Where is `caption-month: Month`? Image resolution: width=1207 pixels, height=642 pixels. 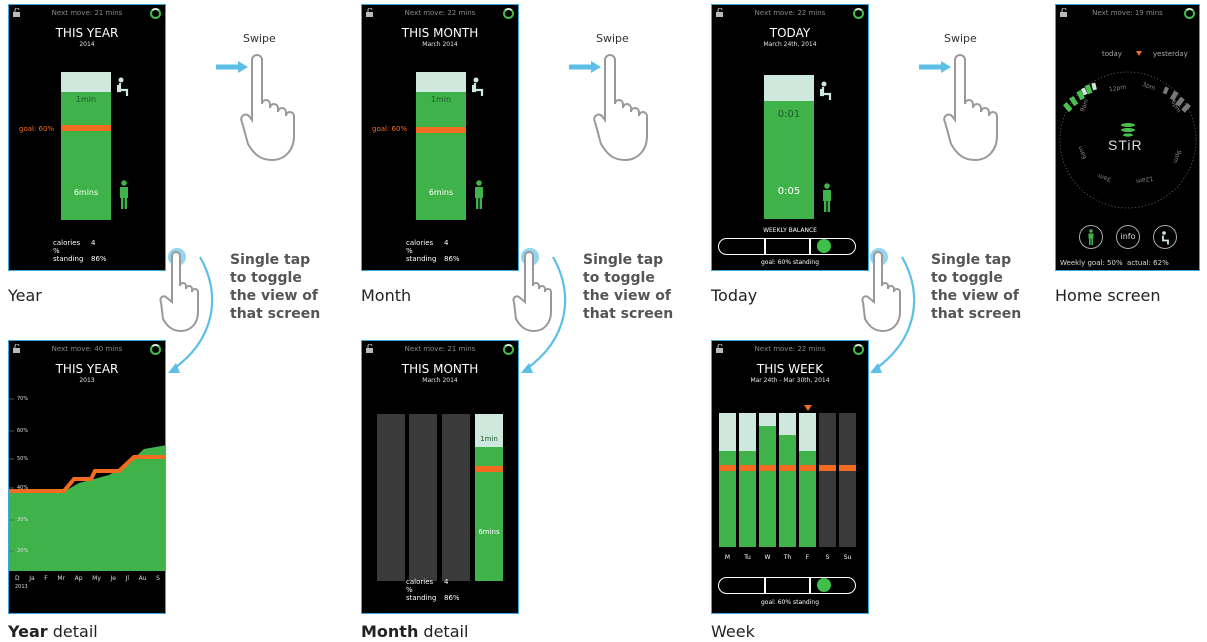
caption-month: Month is located at coordinates (386, 295).